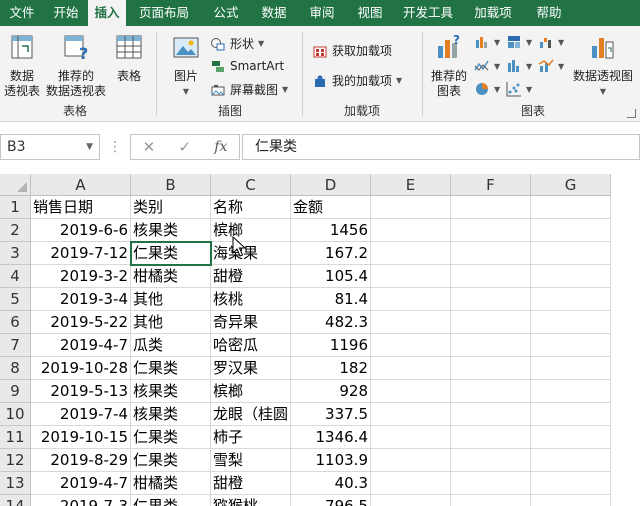 This screenshot has height=506, width=640. I want to click on shapes-button: 形状 ▼, so click(237, 43).